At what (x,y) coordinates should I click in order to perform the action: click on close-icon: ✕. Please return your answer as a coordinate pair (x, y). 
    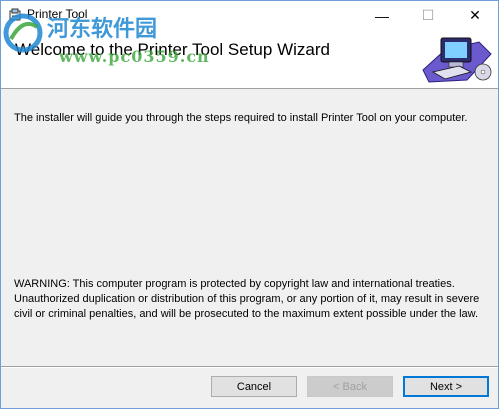
    Looking at the image, I should click on (475, 15).